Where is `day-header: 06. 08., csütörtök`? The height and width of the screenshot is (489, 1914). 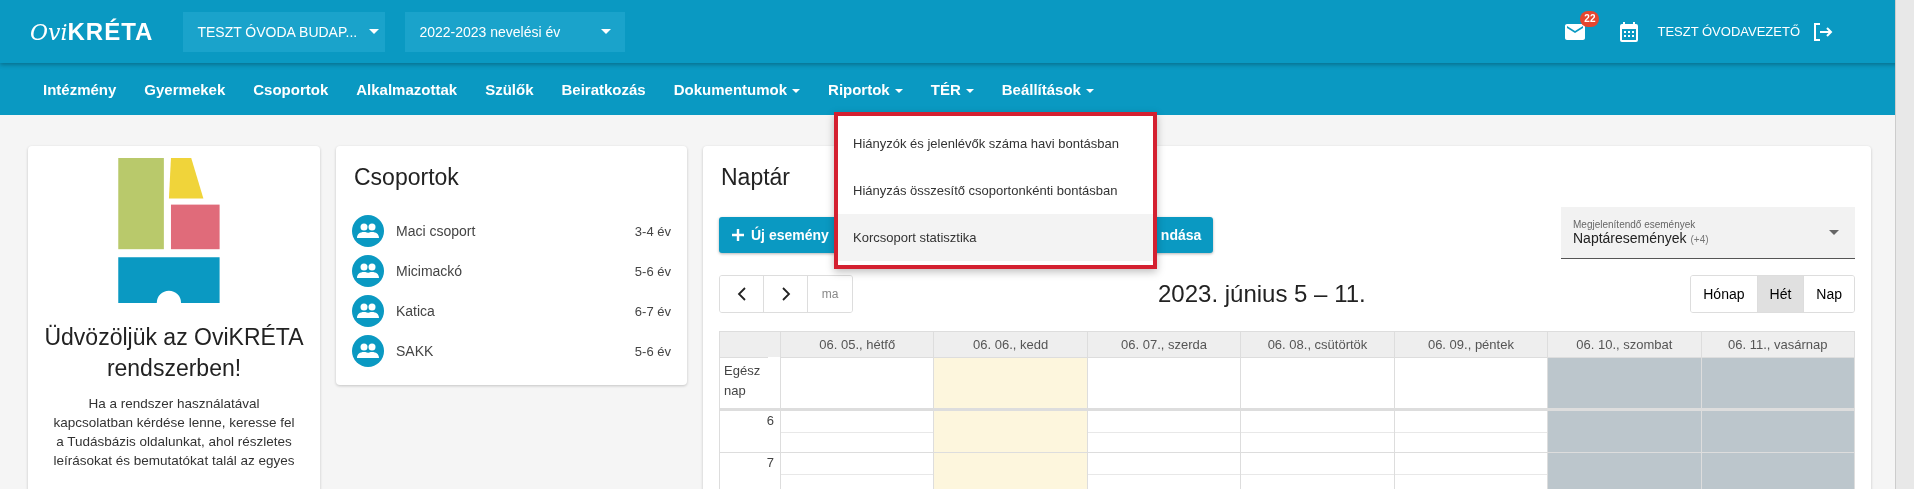
day-header: 06. 08., csütörtök is located at coordinates (1317, 344).